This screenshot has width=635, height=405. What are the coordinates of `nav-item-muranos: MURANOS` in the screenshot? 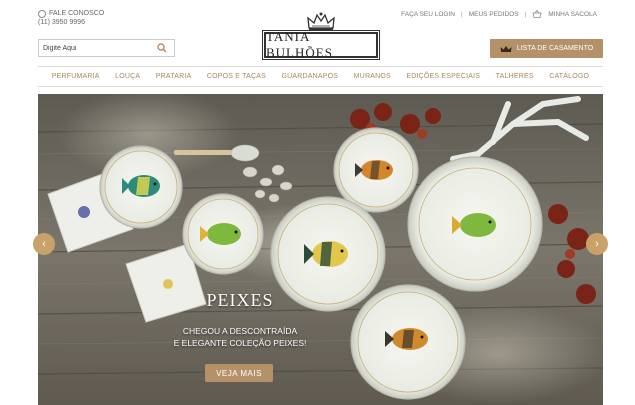 It's located at (372, 76).